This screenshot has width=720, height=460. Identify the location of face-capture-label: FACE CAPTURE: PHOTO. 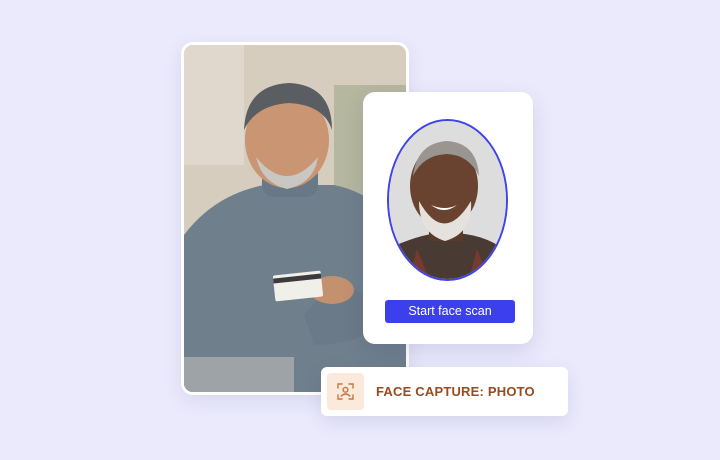
(455, 391).